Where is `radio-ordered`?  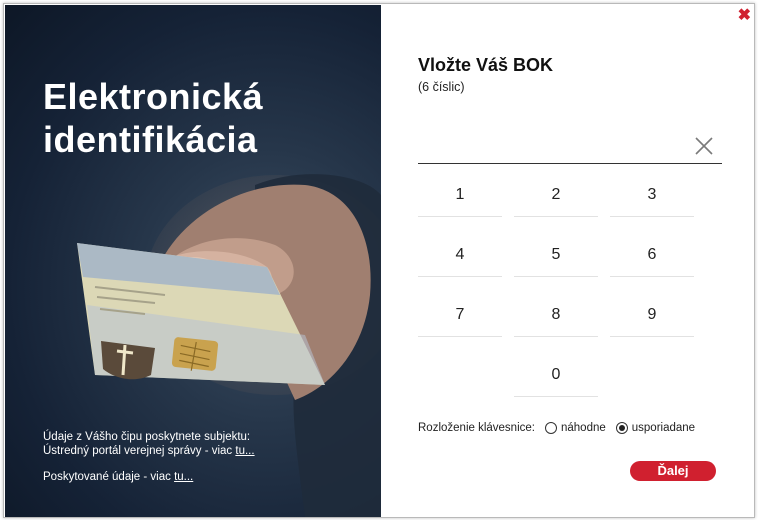
radio-ordered is located at coordinates (621, 428).